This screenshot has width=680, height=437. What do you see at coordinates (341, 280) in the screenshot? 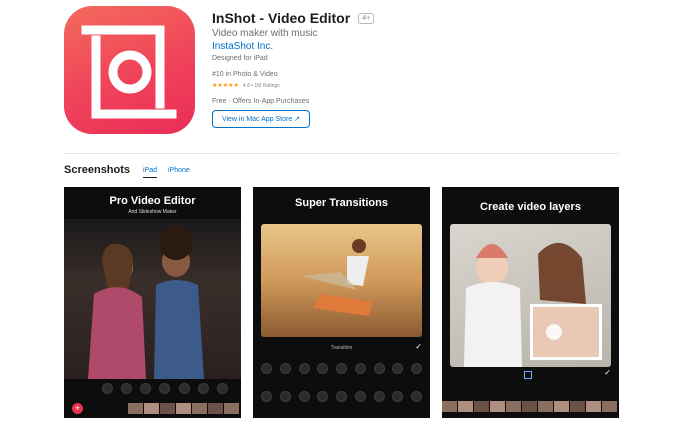
I see `skater-photo` at bounding box center [341, 280].